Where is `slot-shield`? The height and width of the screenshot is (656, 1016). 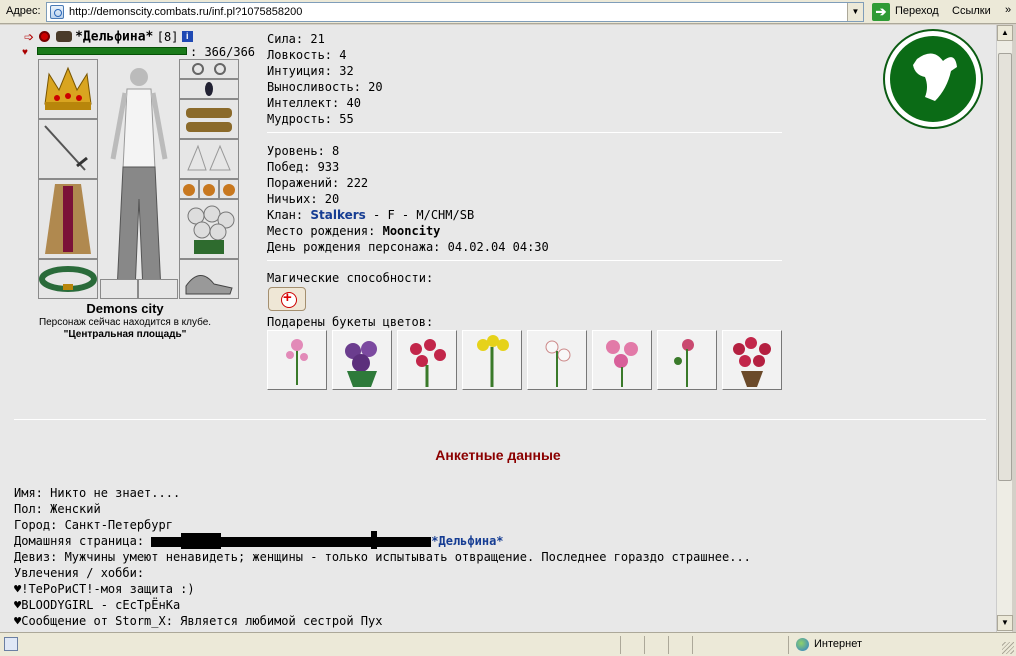
slot-shield is located at coordinates (209, 229).